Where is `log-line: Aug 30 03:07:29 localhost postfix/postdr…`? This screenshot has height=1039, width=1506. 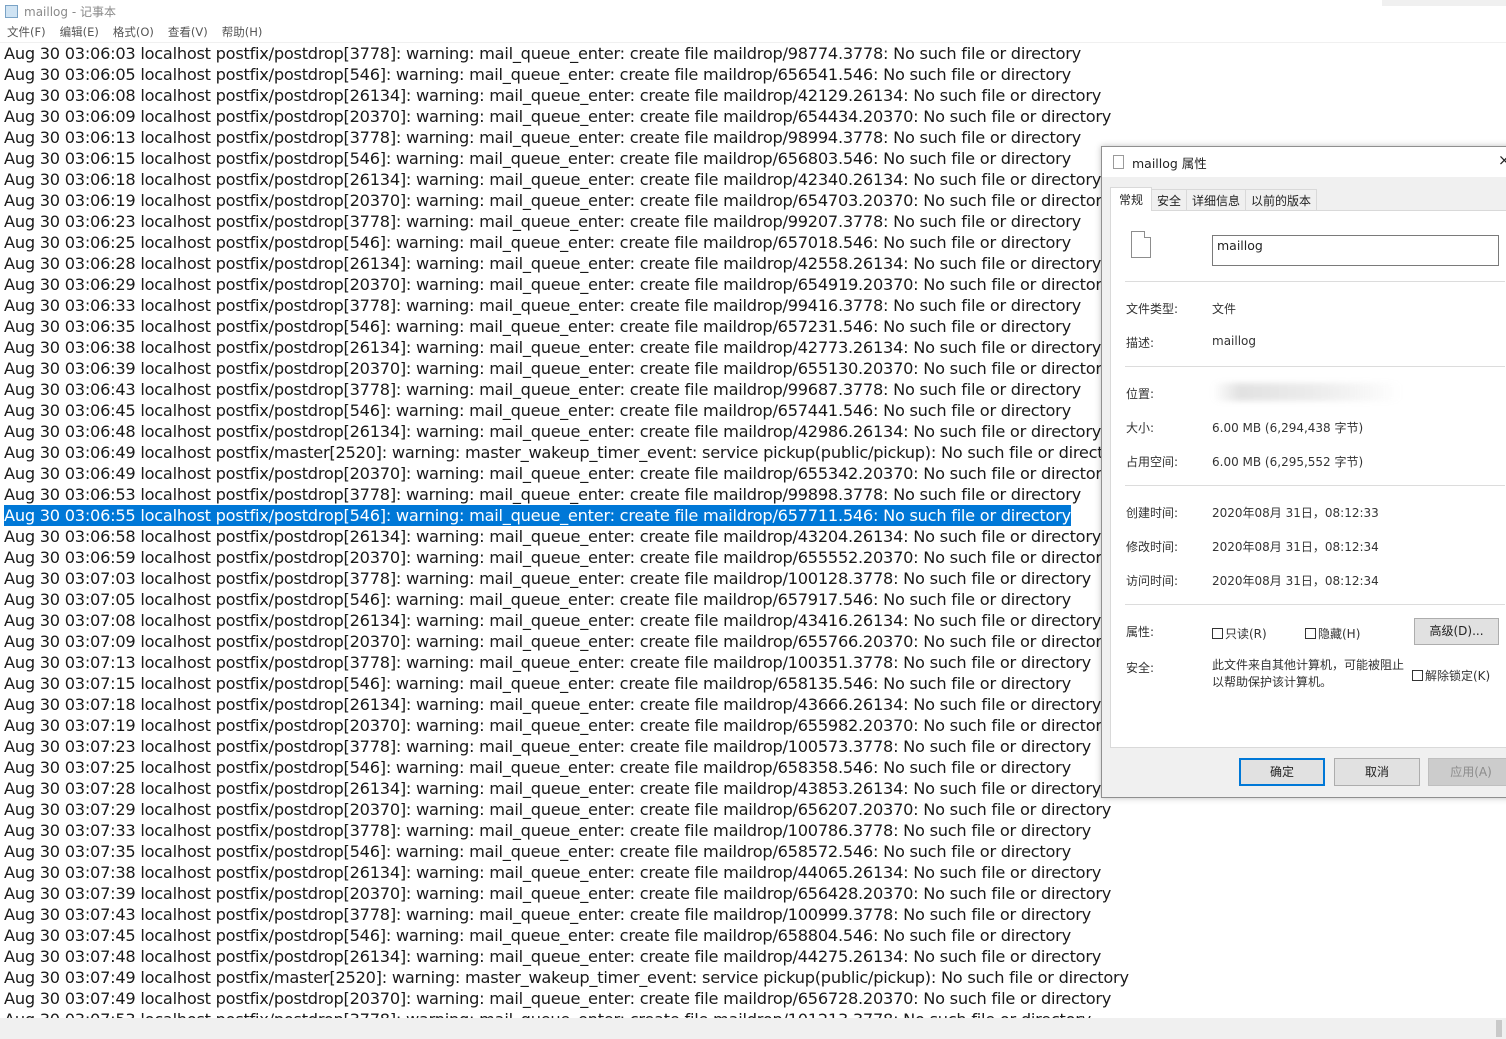 log-line: Aug 30 03:07:29 localhost postfix/postdr… is located at coordinates (1106, 809).